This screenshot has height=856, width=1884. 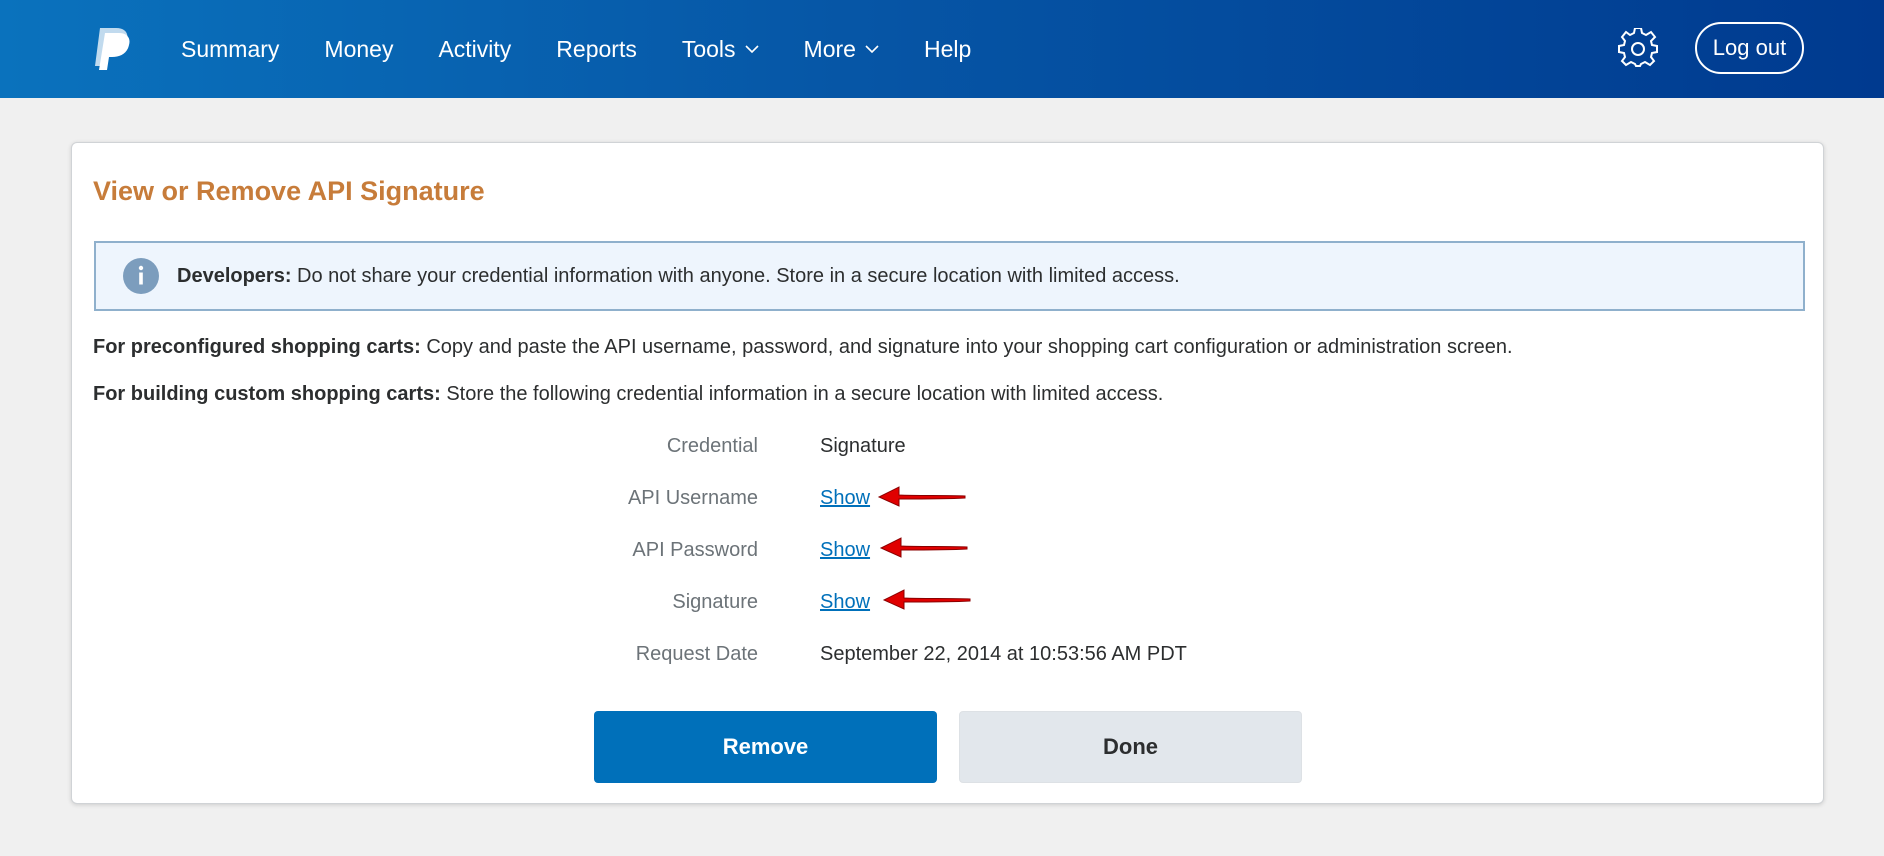 What do you see at coordinates (715, 602) in the screenshot?
I see `signature-label: Signature` at bounding box center [715, 602].